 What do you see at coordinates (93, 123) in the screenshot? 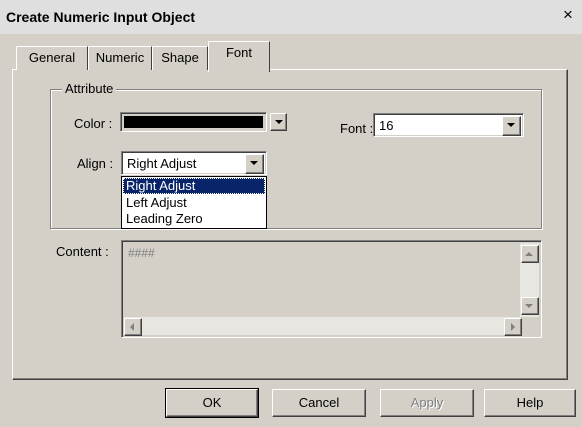
I see `color-label: Color :` at bounding box center [93, 123].